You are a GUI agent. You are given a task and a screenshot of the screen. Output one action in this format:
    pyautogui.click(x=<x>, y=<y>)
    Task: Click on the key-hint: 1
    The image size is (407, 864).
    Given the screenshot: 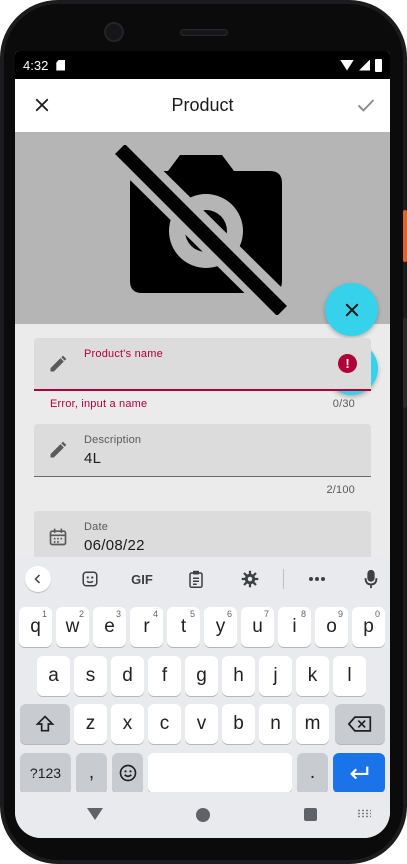 What is the action you would take?
    pyautogui.click(x=44, y=614)
    